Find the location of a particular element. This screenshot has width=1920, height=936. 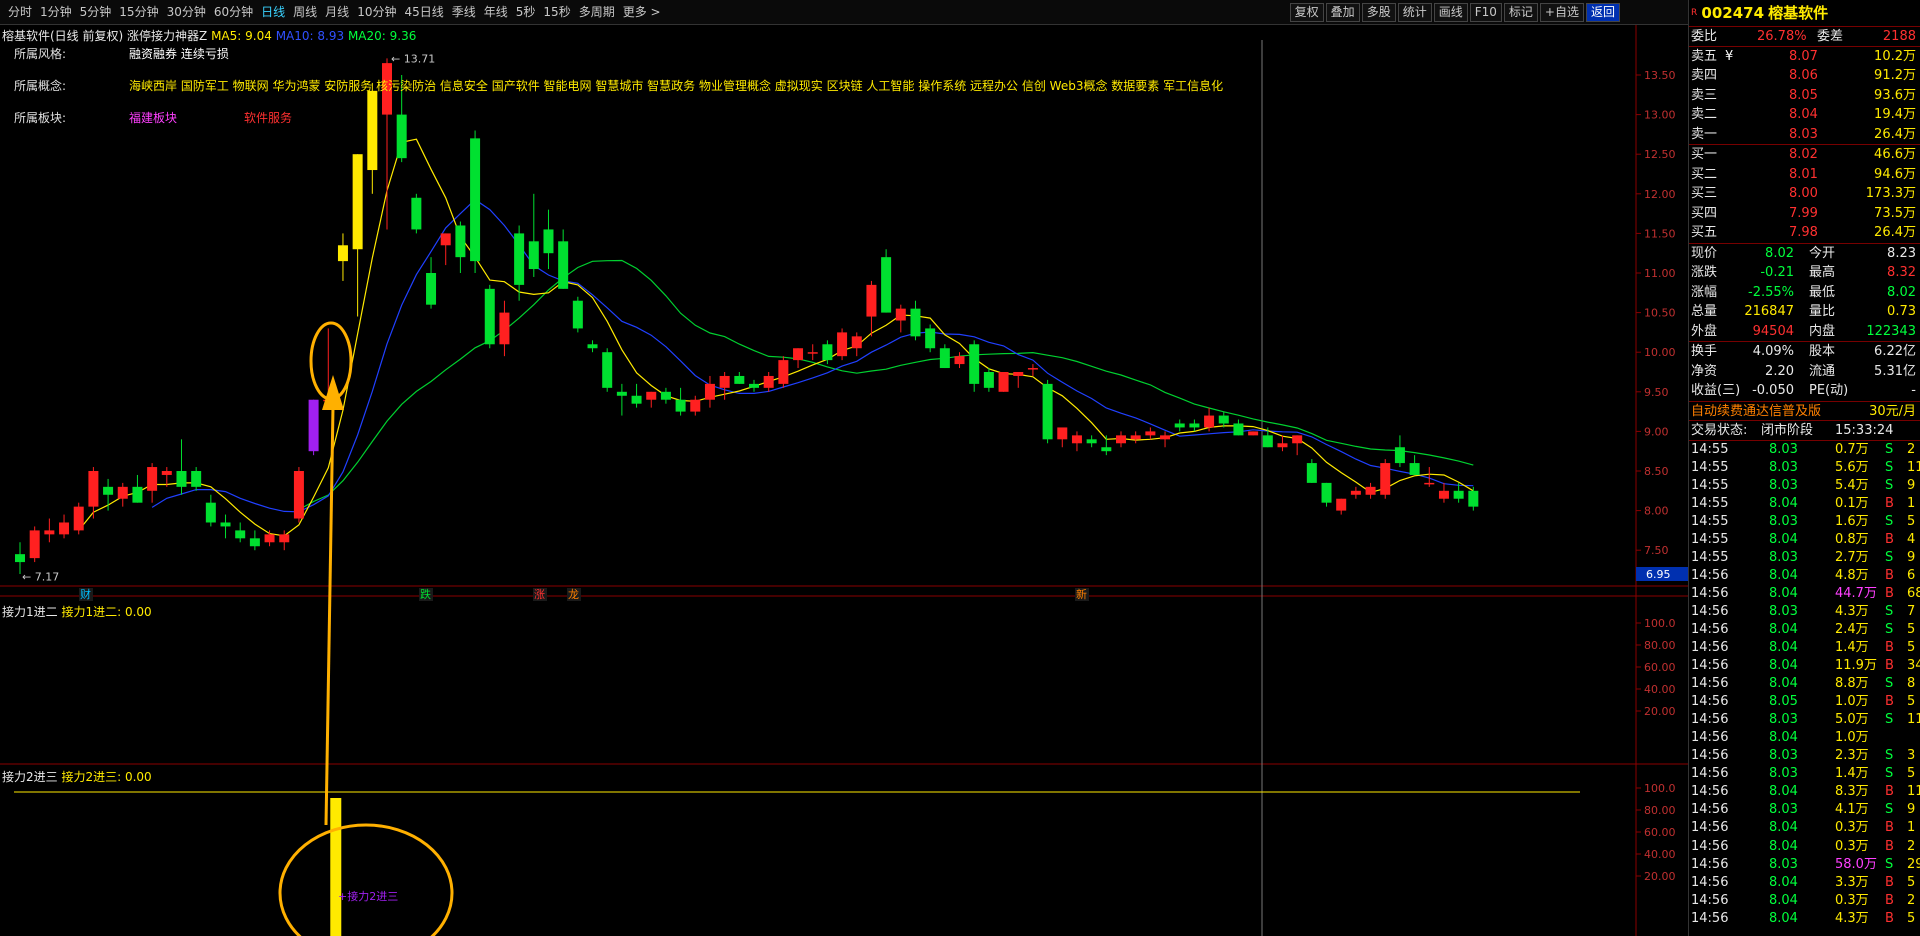

period-tab-12: 年线 is located at coordinates (496, 12).